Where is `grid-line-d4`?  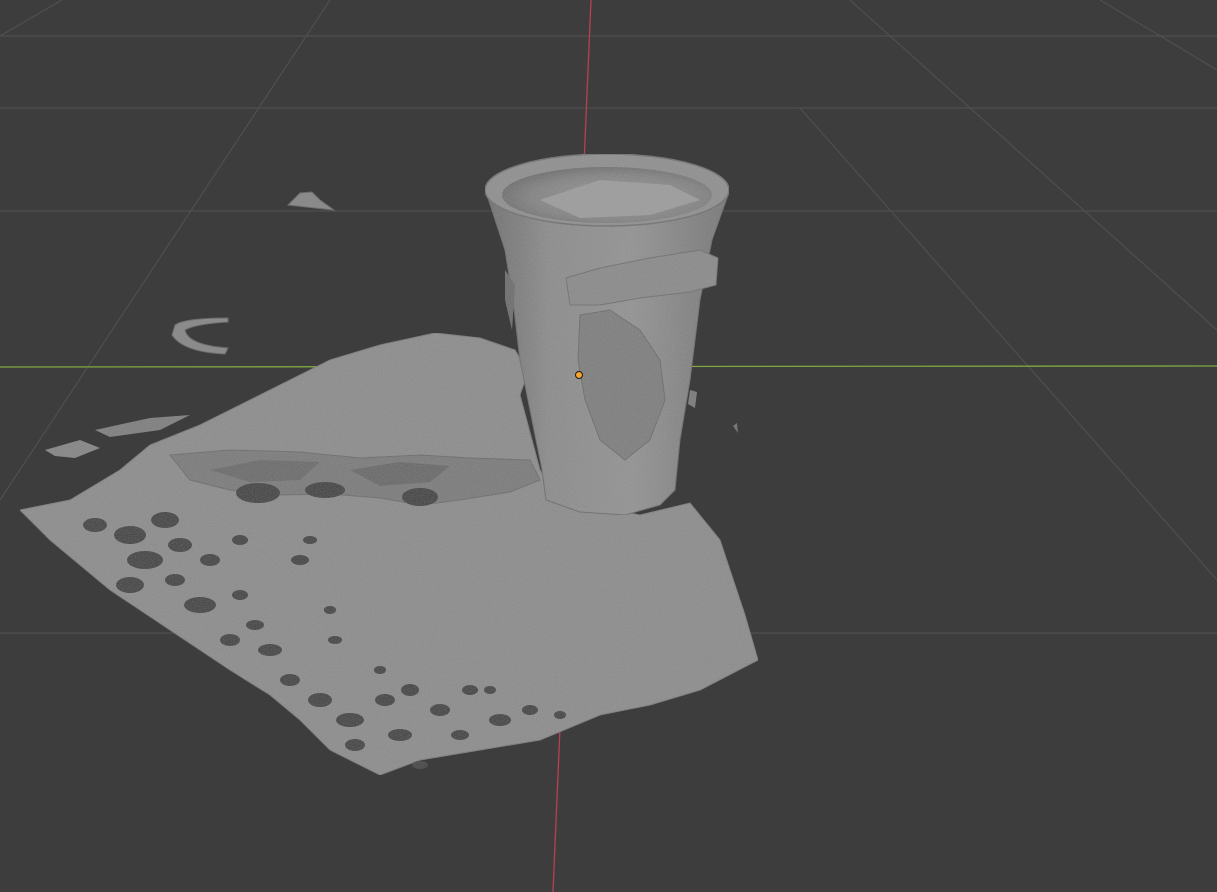 grid-line-d4 is located at coordinates (1158, 35).